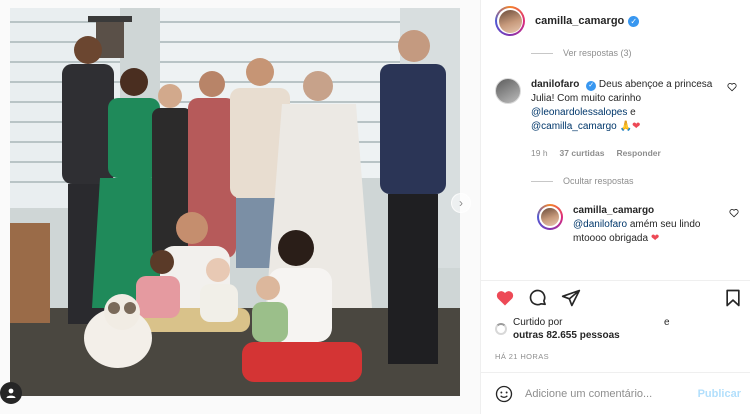  What do you see at coordinates (555, 84) in the screenshot?
I see `commenter-username: danilofaro` at bounding box center [555, 84].